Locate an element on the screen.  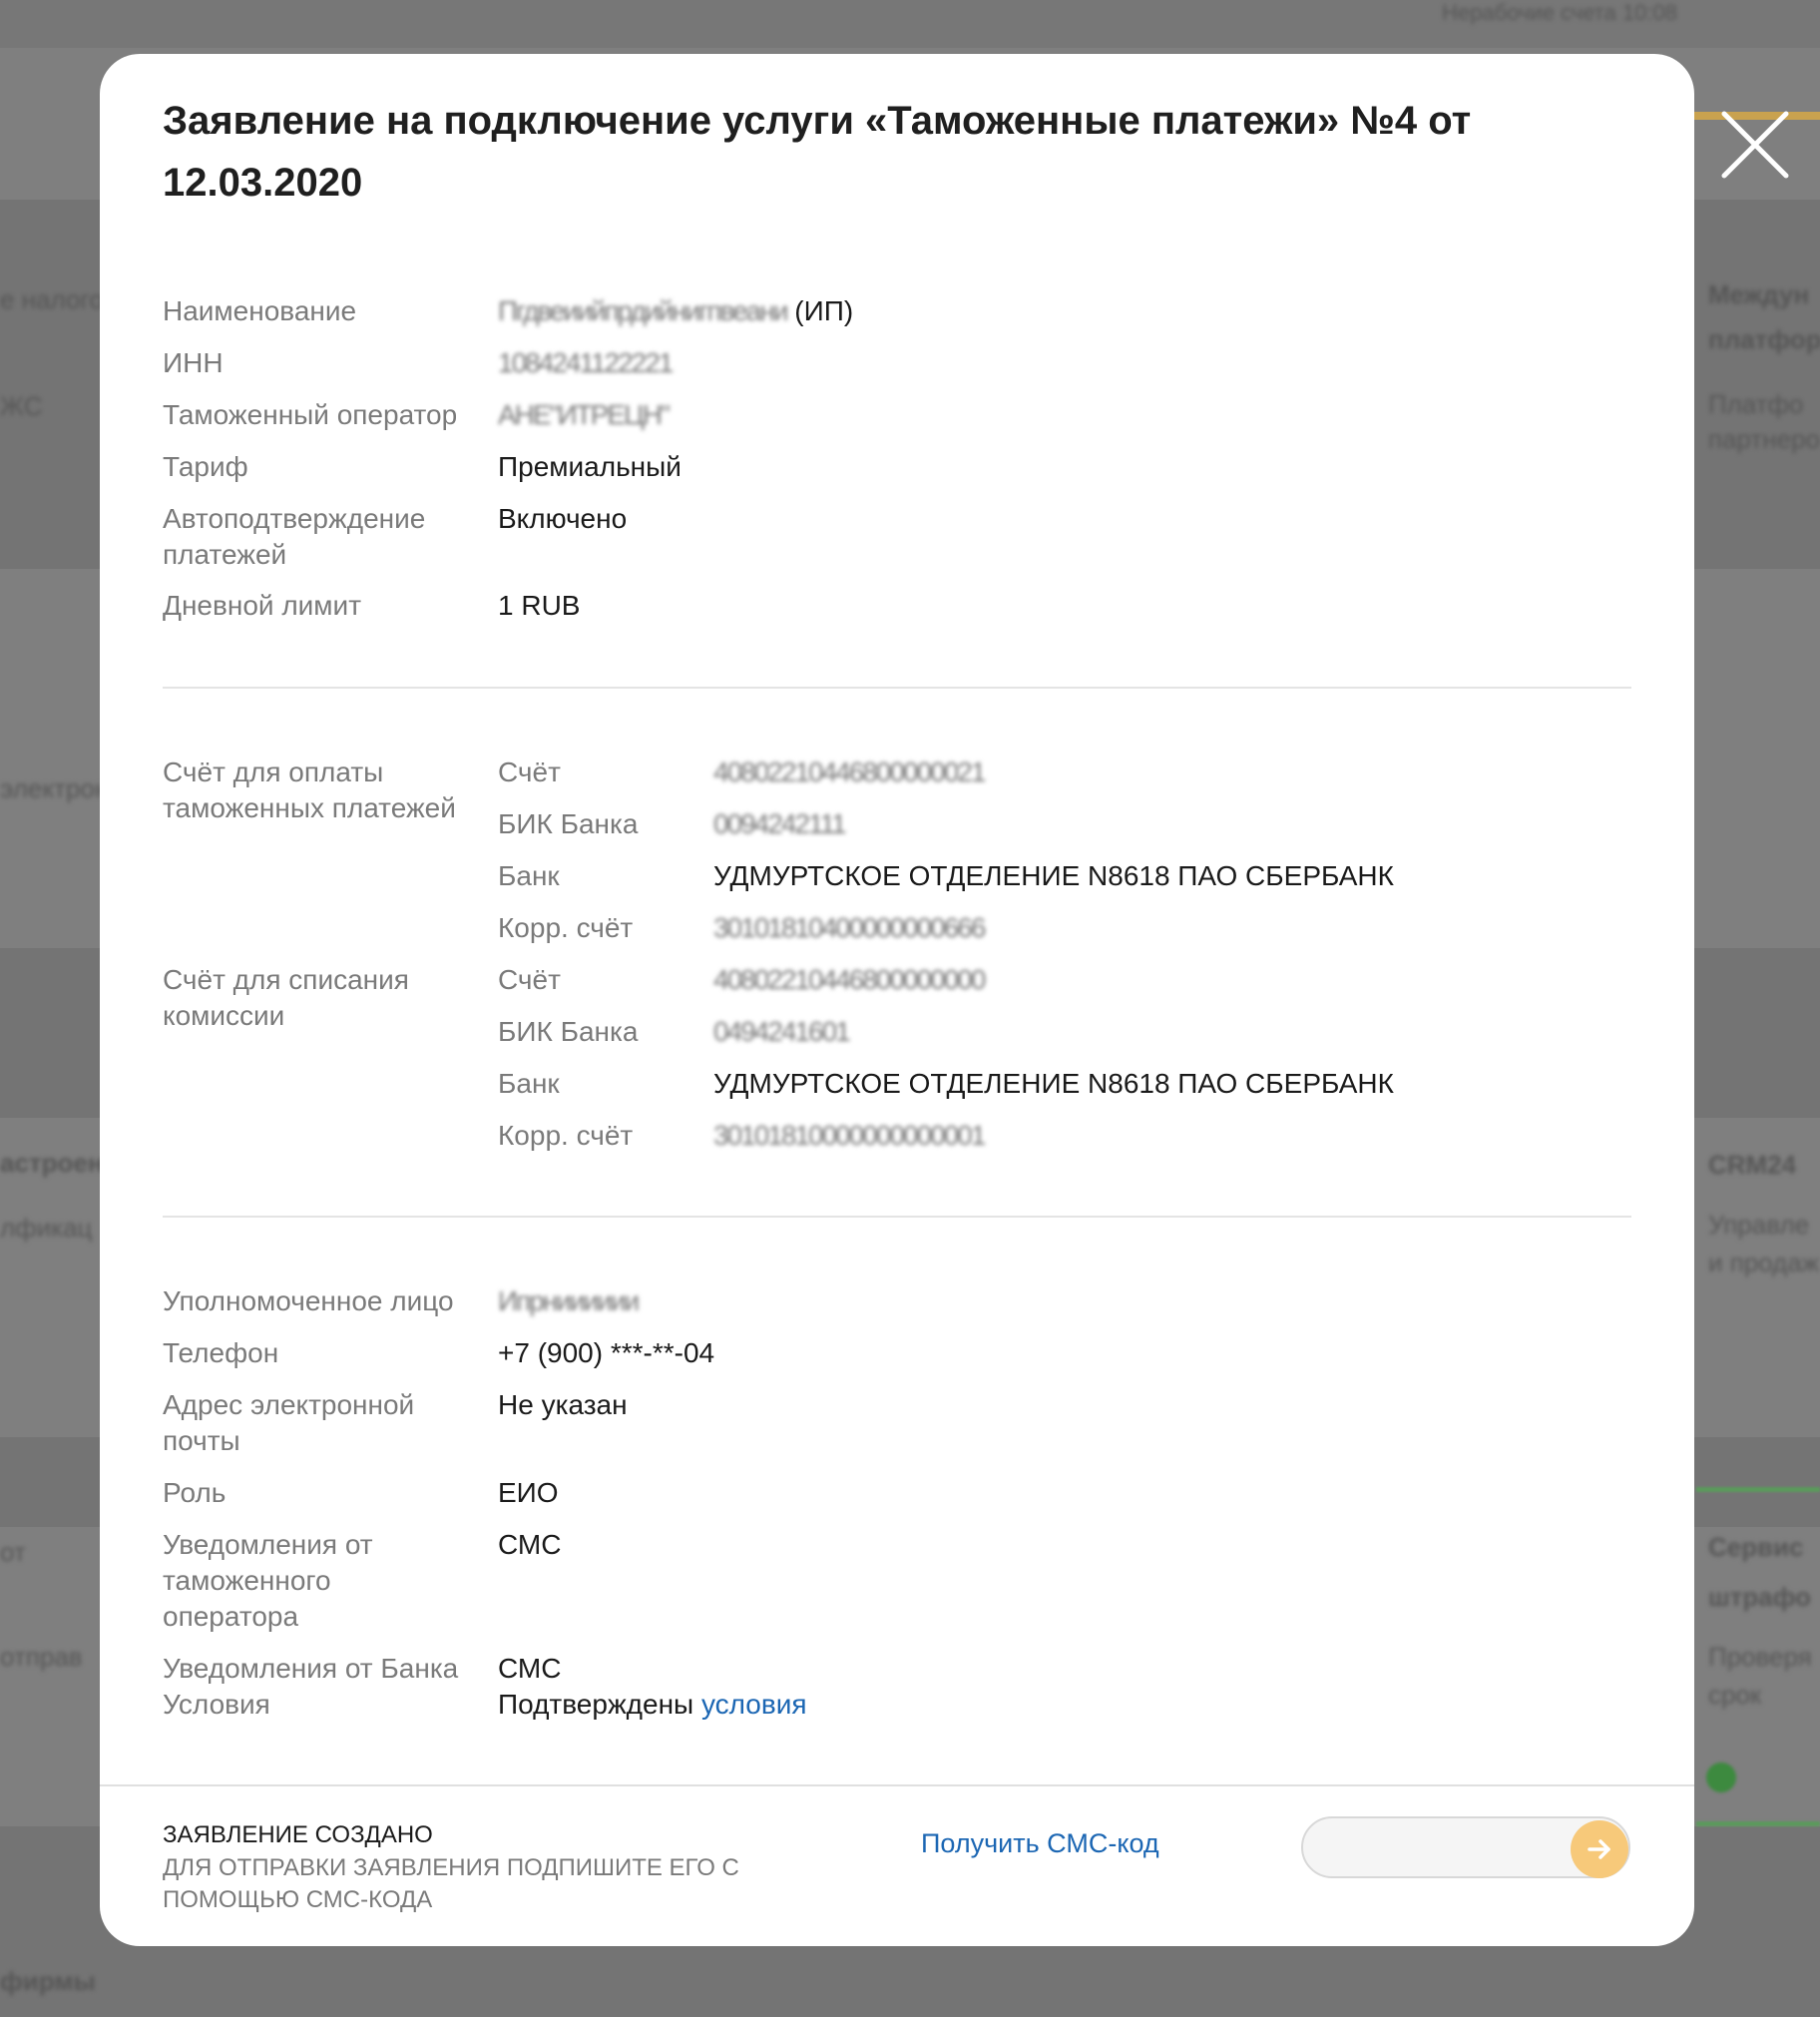
comm-corr-value: 30101810000000000001 is located at coordinates (849, 1136).